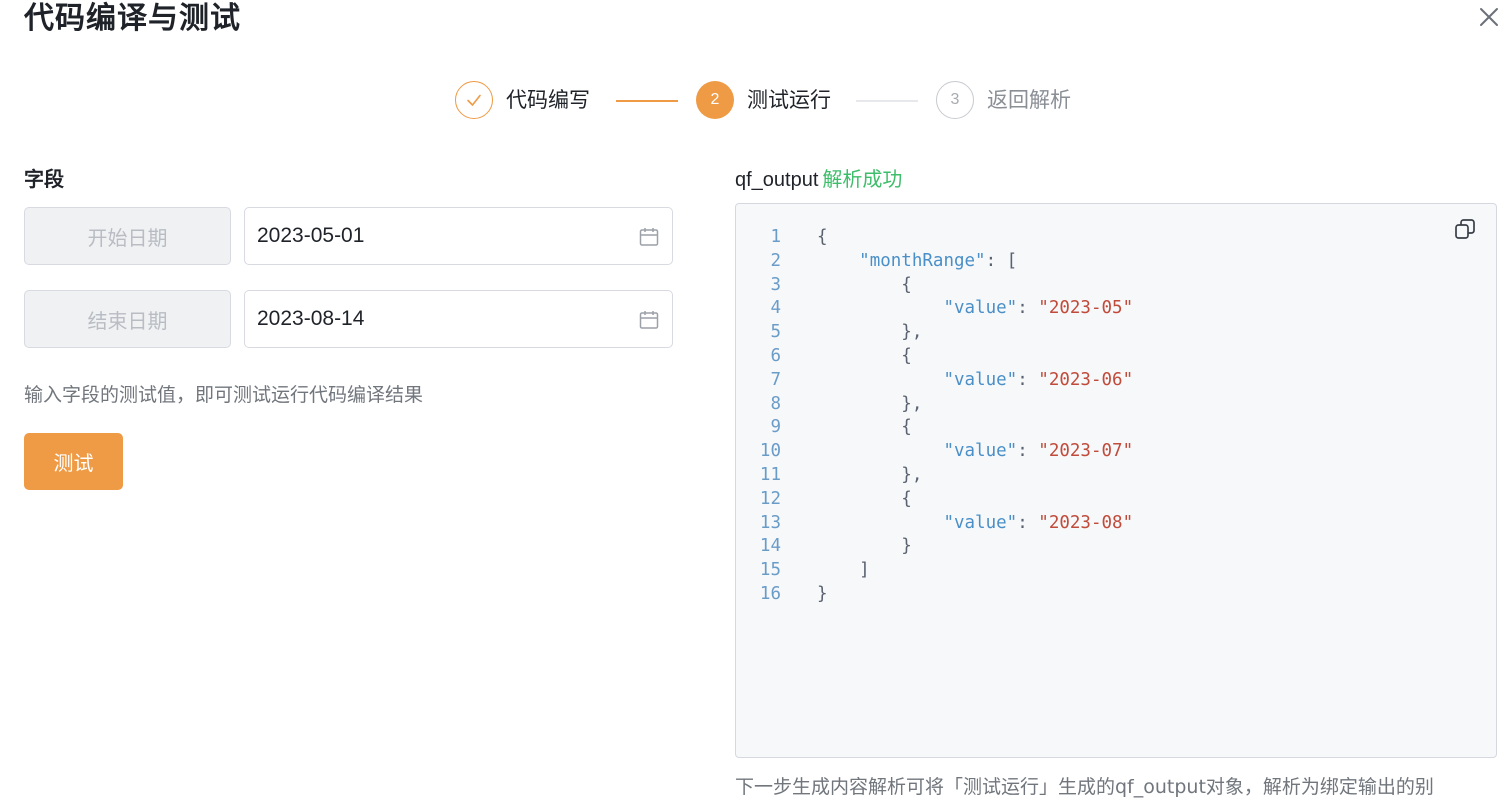 Image resolution: width=1500 pixels, height=798 pixels. Describe the element at coordinates (458, 319) in the screenshot. I see `end-date-input: 2023-08-14` at that location.